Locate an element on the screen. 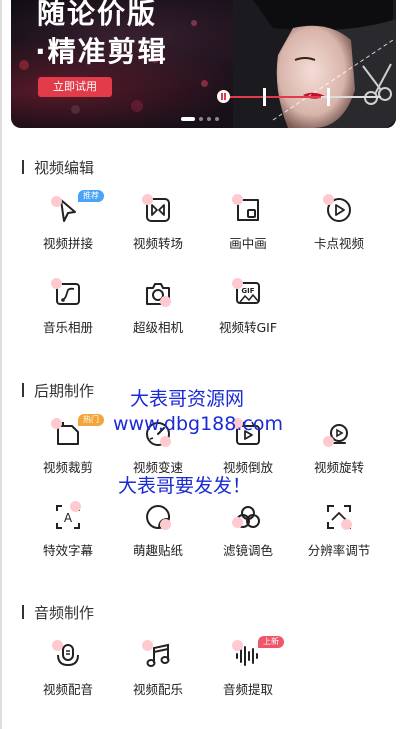  tool-picture-in-picture: 画中画 is located at coordinates (248, 223).